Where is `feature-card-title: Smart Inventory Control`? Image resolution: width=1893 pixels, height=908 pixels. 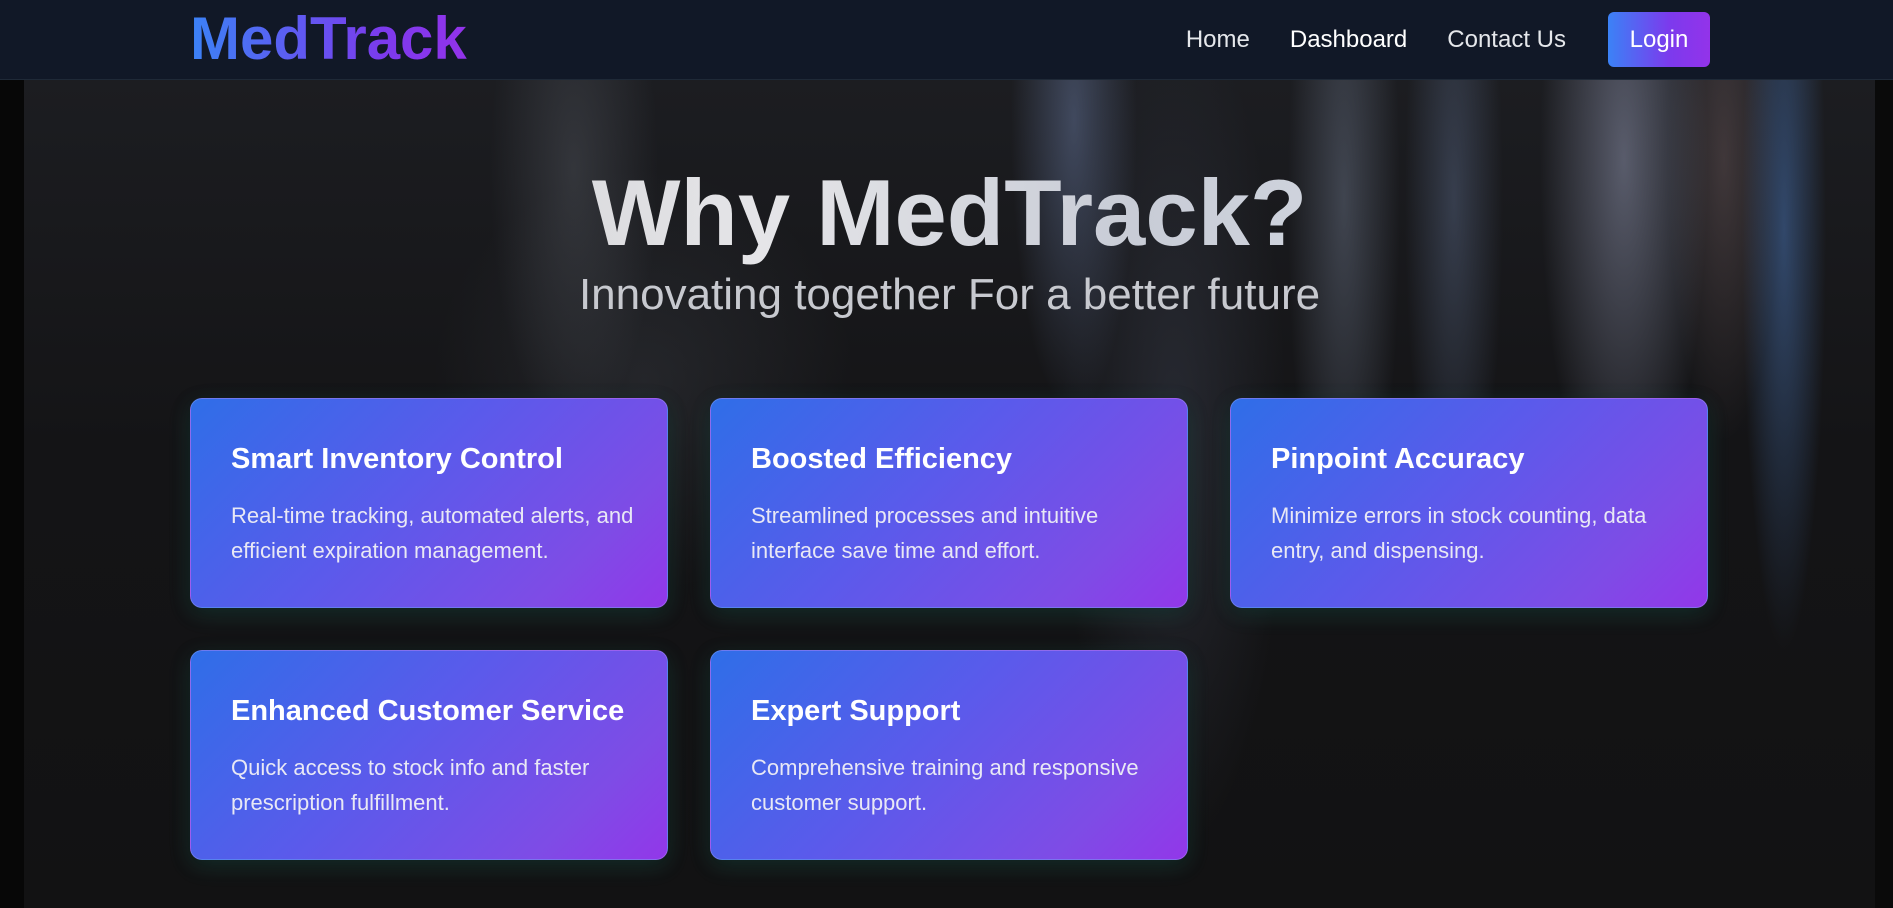 feature-card-title: Smart Inventory Control is located at coordinates (397, 459).